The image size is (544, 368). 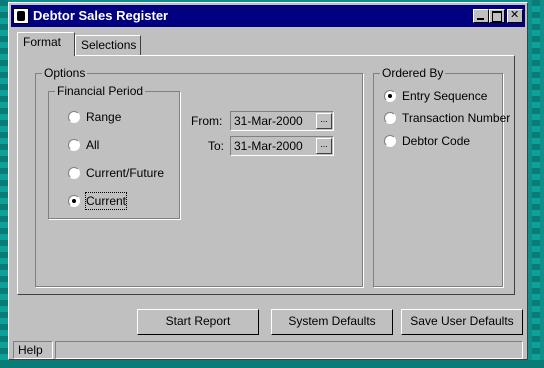 I want to click on period-range-label: Range, so click(x=104, y=117).